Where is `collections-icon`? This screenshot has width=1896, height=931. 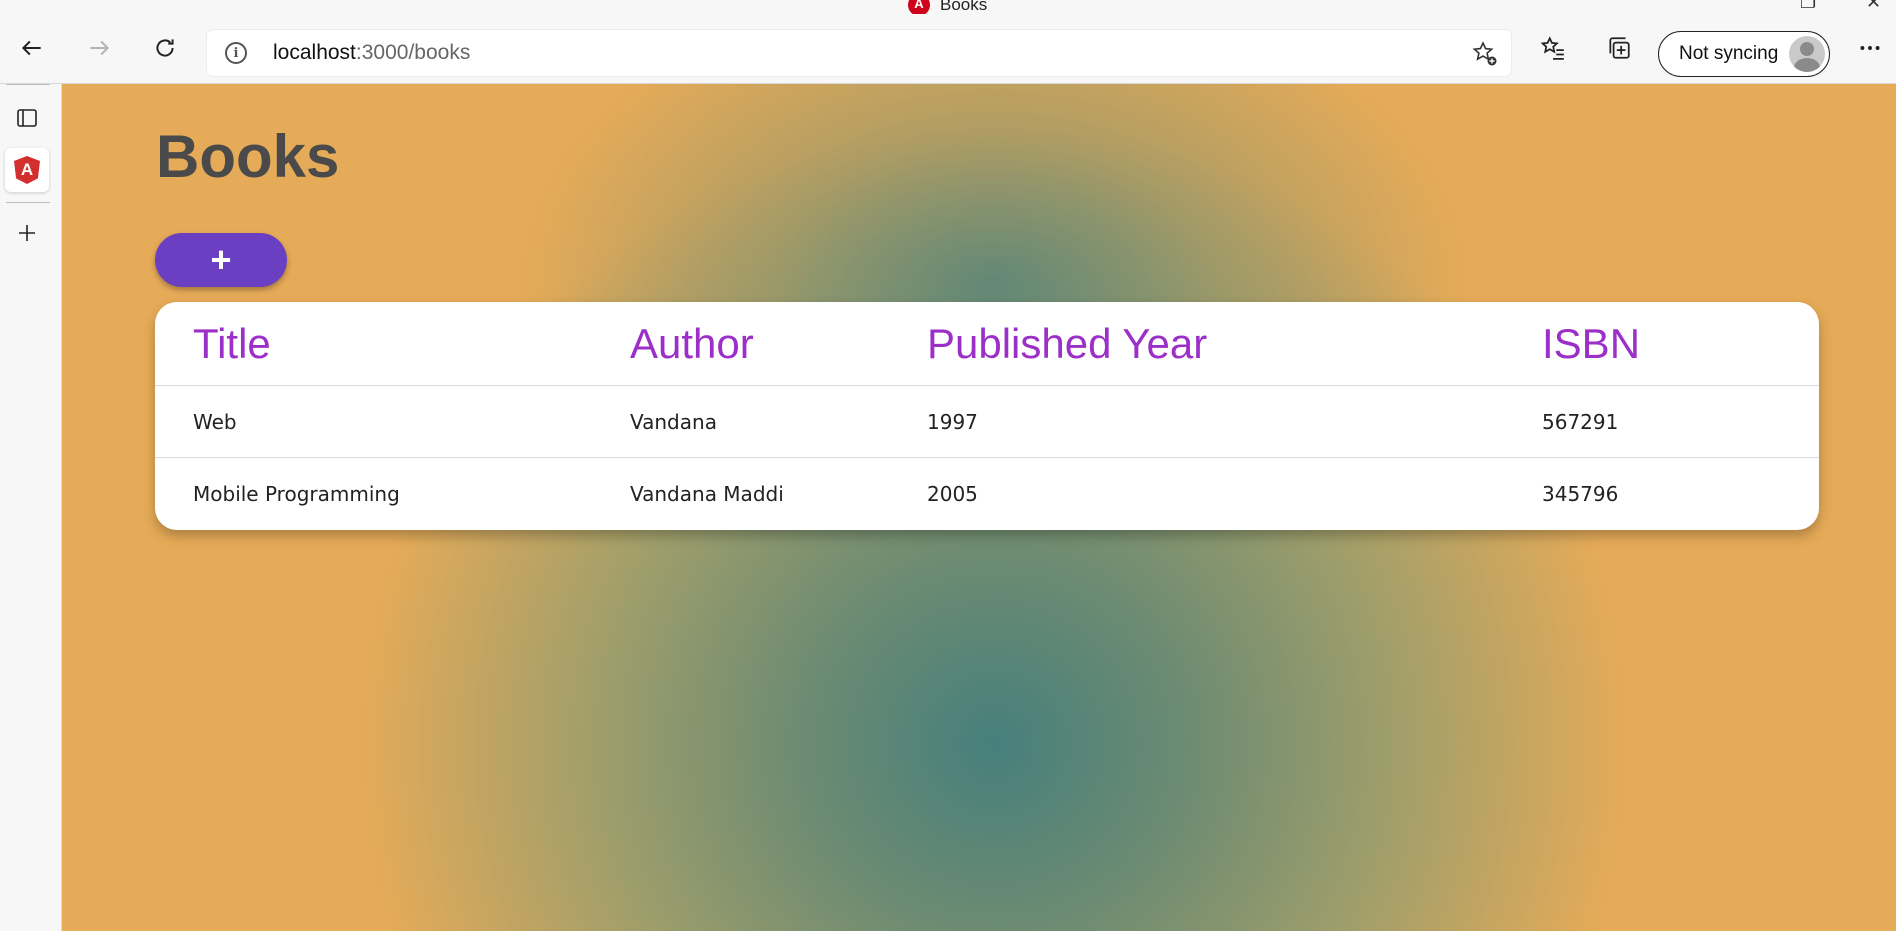 collections-icon is located at coordinates (1619, 48).